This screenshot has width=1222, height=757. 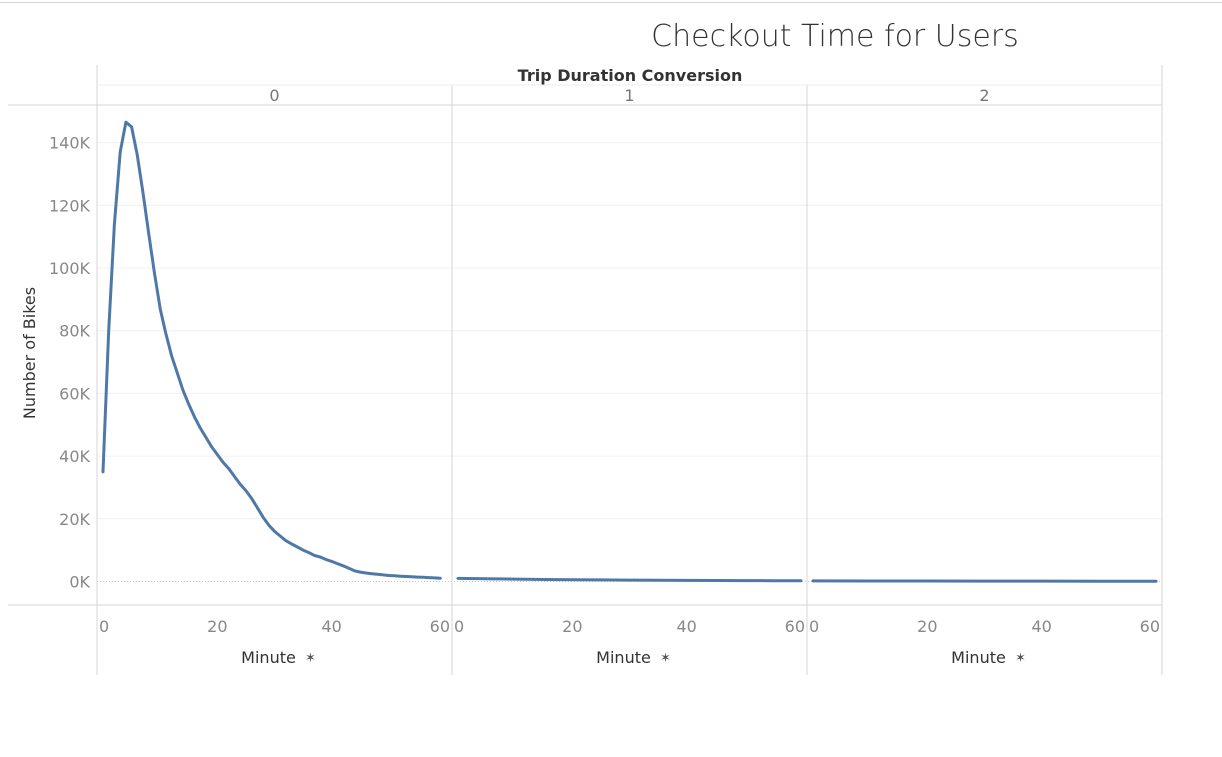 I want to click on y-axis-ticks: 0K 20K 40K 60K 80K 100K 120K 140K, so click(x=70, y=363).